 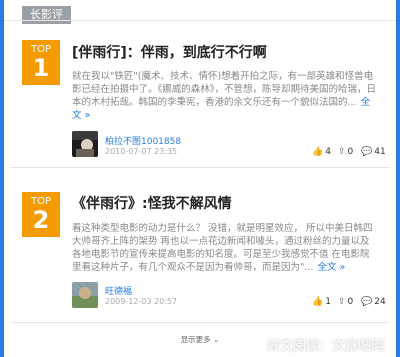 I want to click on like-count: 👍 1, so click(x=321, y=302).